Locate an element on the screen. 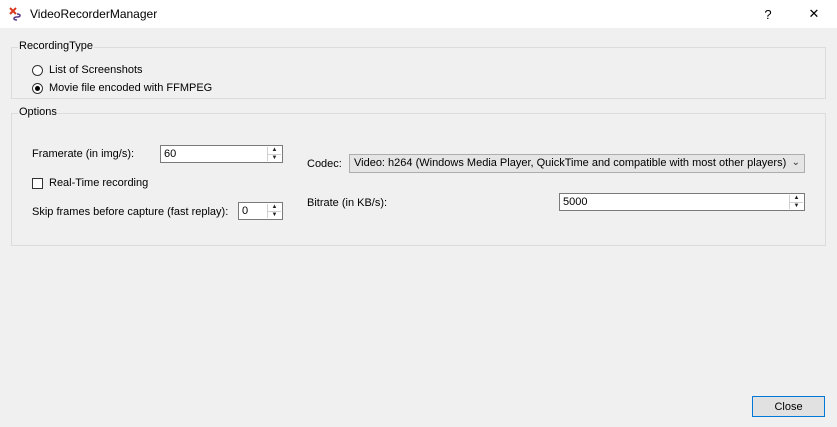 Image resolution: width=837 pixels, height=427 pixels. framerate-value: 60 is located at coordinates (170, 154).